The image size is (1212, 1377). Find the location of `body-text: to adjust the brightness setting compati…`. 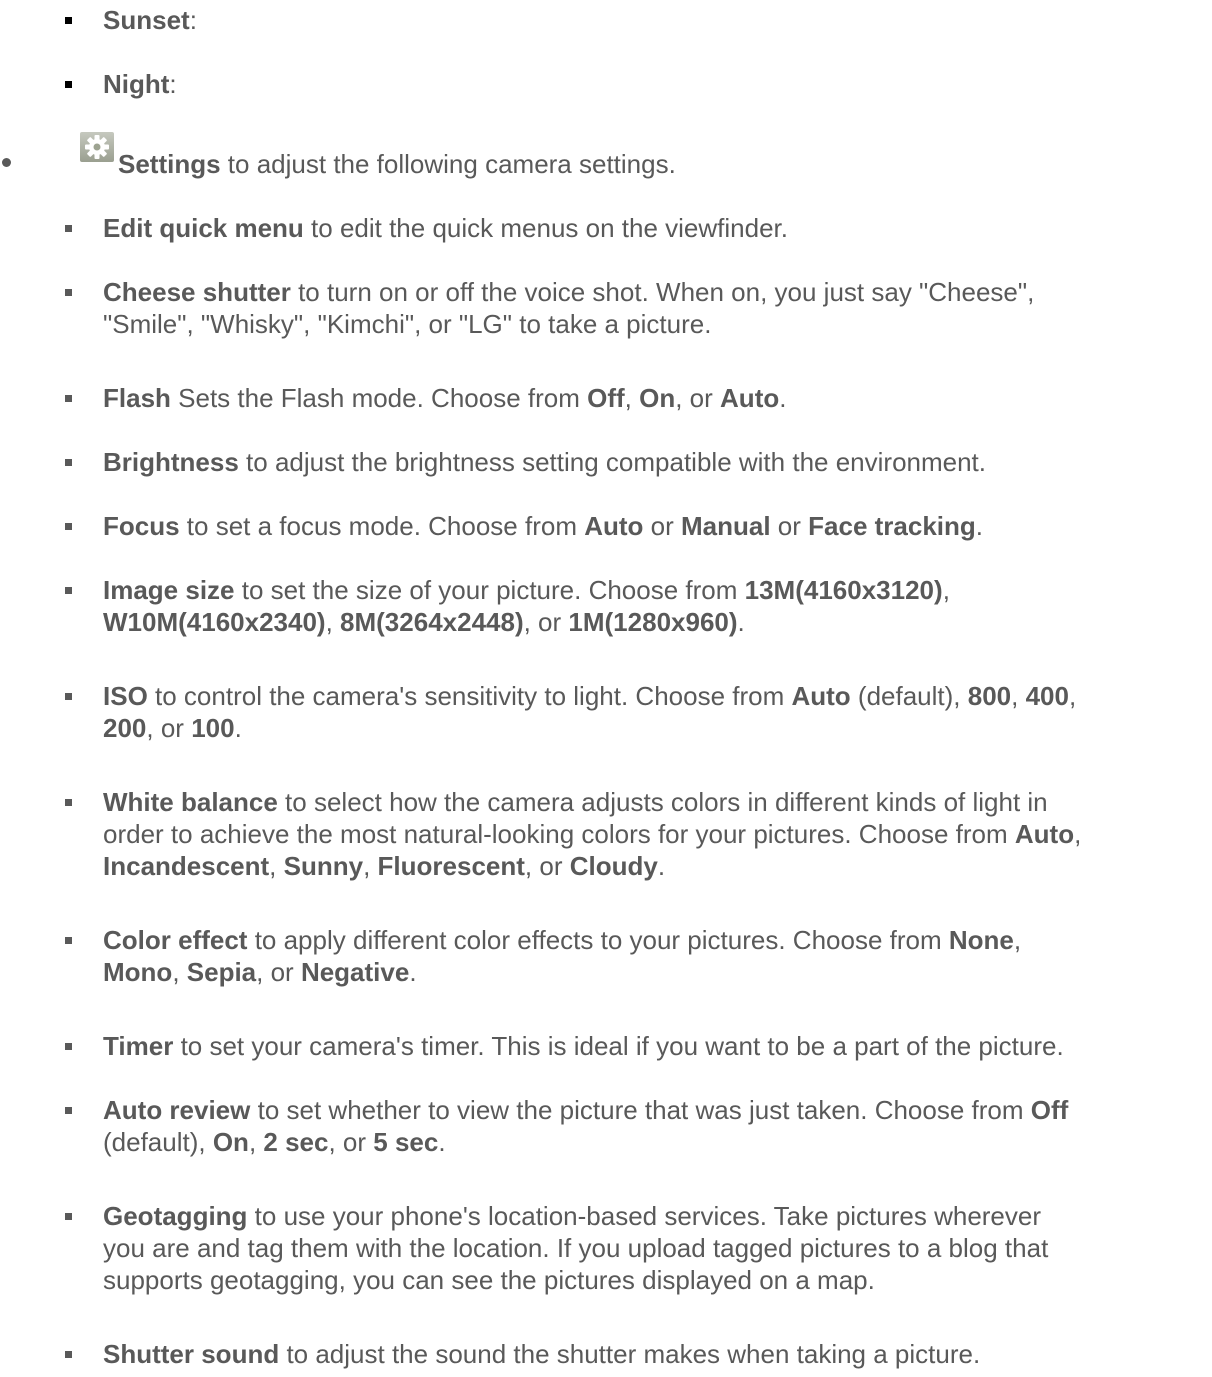

body-text: to adjust the brightness setting compati… is located at coordinates (612, 462).